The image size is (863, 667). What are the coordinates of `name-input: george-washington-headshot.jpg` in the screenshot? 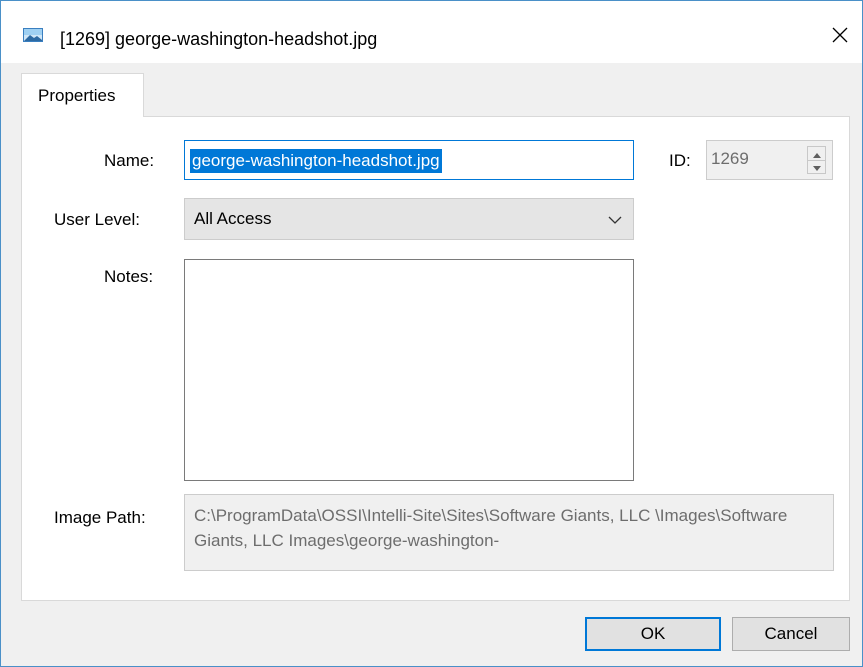 It's located at (409, 160).